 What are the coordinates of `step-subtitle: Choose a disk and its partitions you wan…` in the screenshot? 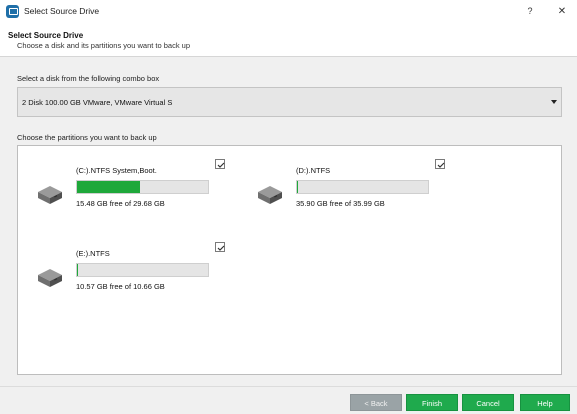 It's located at (104, 45).